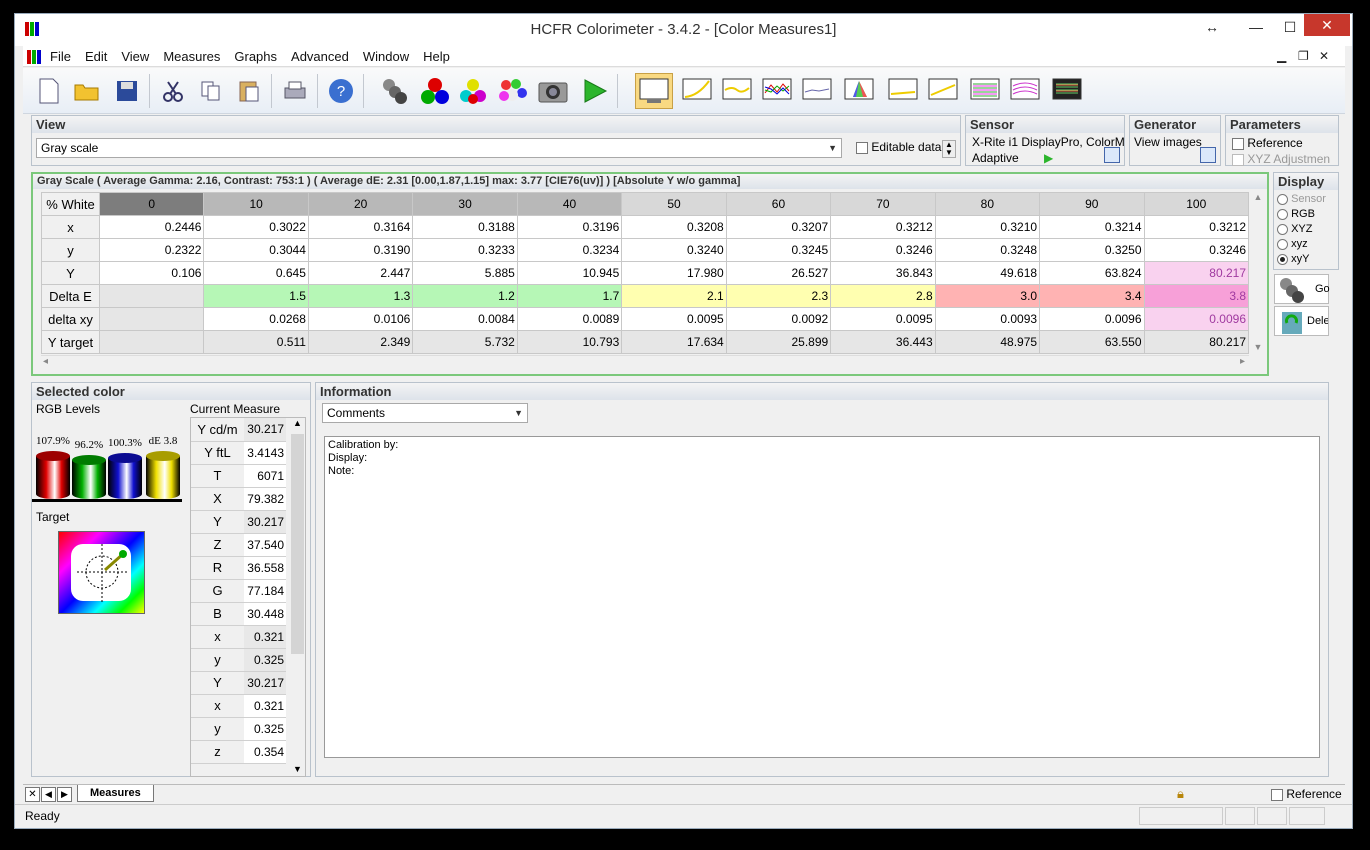  Describe the element at coordinates (436, 56) in the screenshot. I see `menu-help: Help` at that location.